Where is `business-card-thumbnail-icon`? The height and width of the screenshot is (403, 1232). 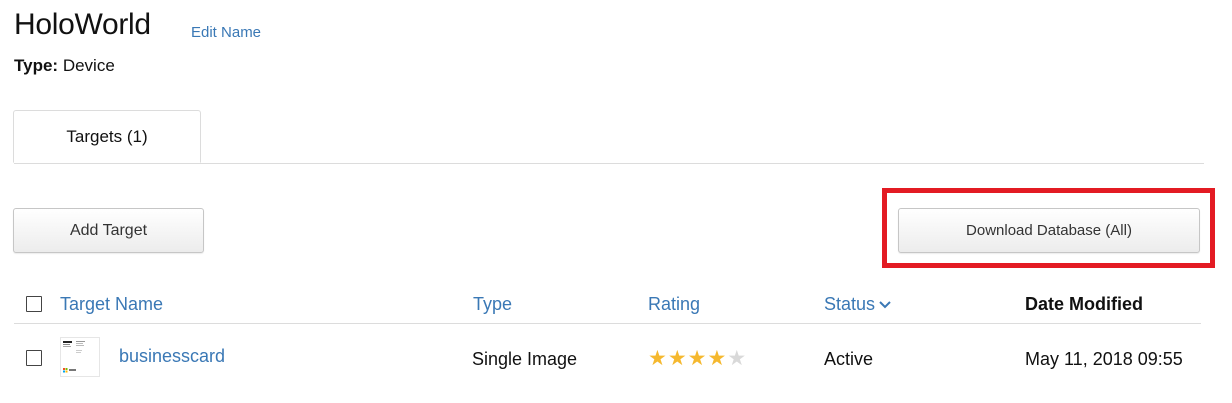 business-card-thumbnail-icon is located at coordinates (74, 357).